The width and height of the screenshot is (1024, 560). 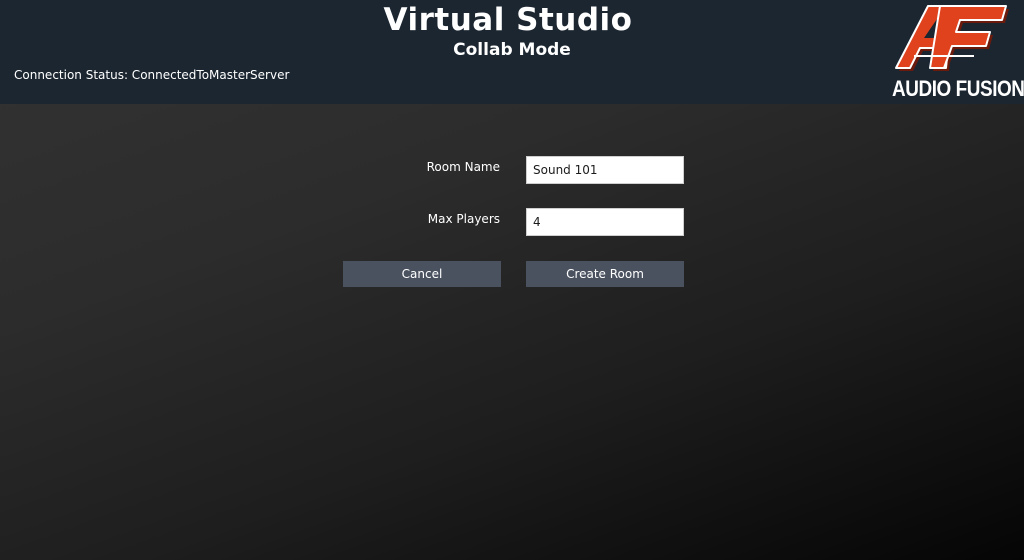 I want to click on app-subtitle: Collab Mode, so click(x=512, y=50).